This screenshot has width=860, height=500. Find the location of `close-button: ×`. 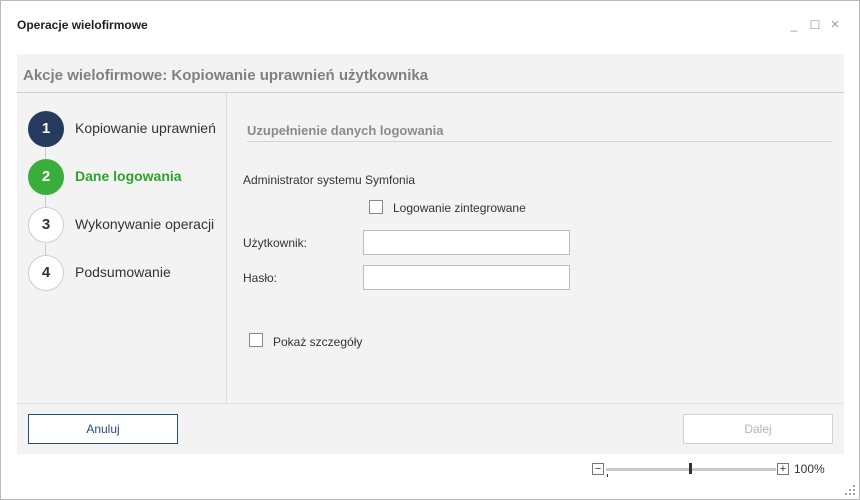

close-button: × is located at coordinates (835, 25).